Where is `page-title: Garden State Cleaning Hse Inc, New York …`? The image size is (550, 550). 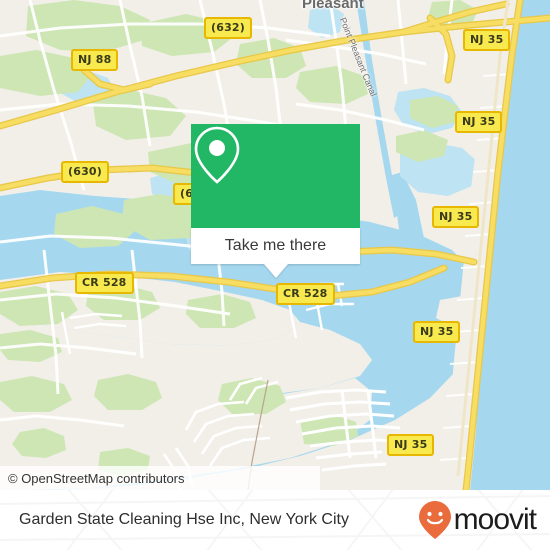
page-title: Garden State Cleaning Hse Inc, New York … is located at coordinates (184, 519).